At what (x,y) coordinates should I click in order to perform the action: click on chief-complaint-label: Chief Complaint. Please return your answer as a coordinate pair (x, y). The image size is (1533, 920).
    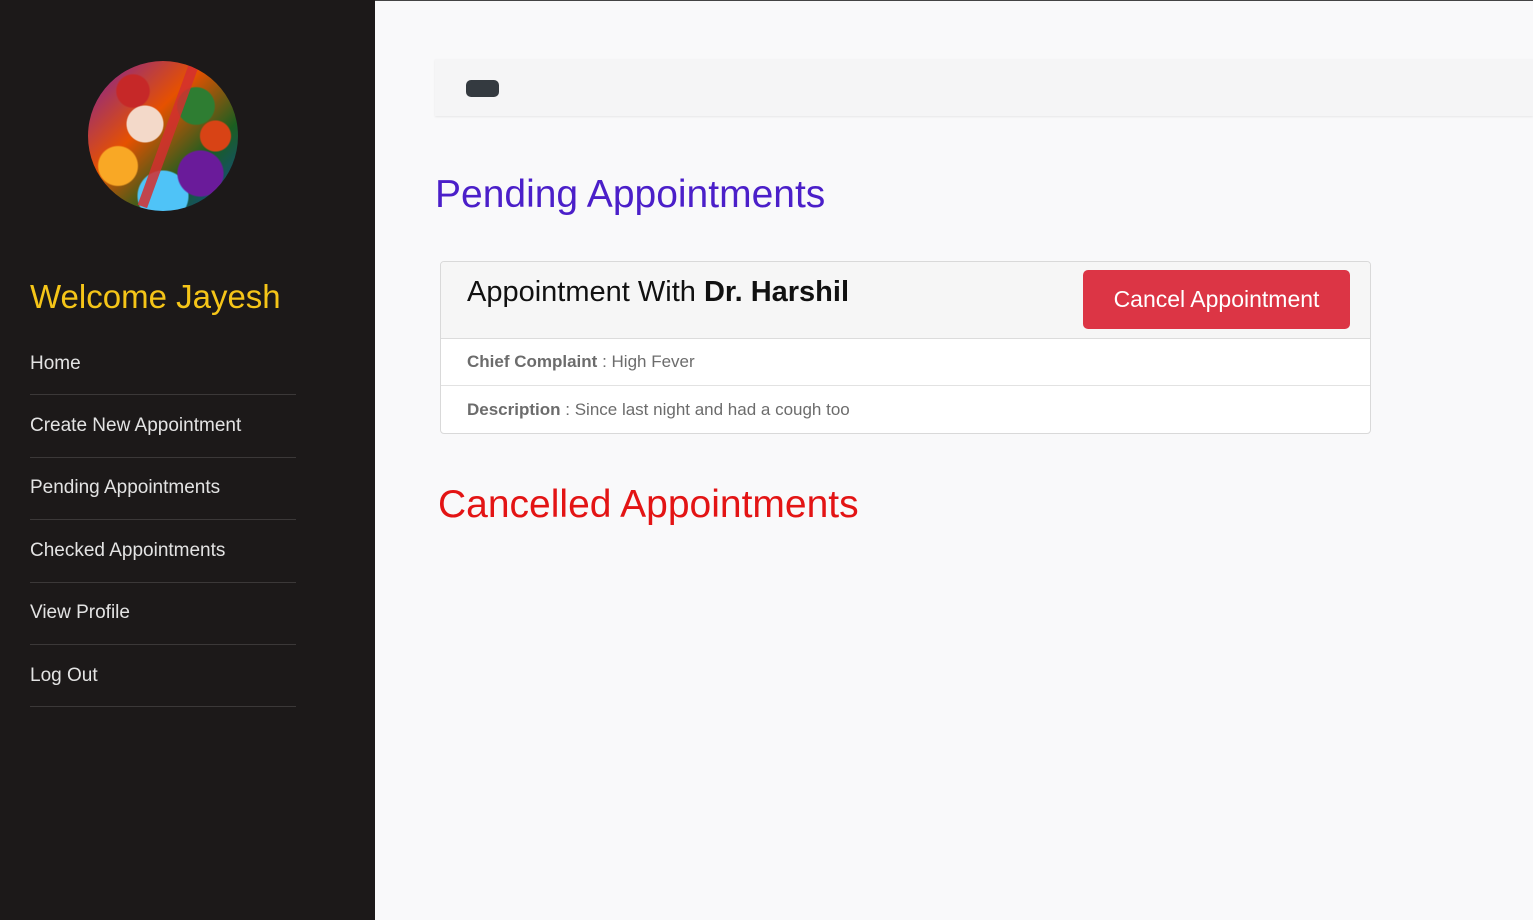
    Looking at the image, I should click on (532, 361).